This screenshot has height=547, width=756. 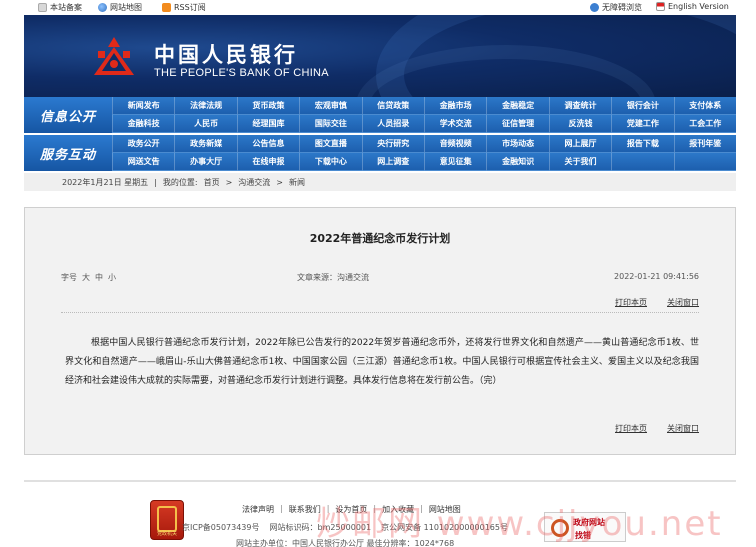 I want to click on top-utility-bar: 本站备案 网站地图 RSS订阅 无障碍浏览 English Version, so click(x=378, y=7).